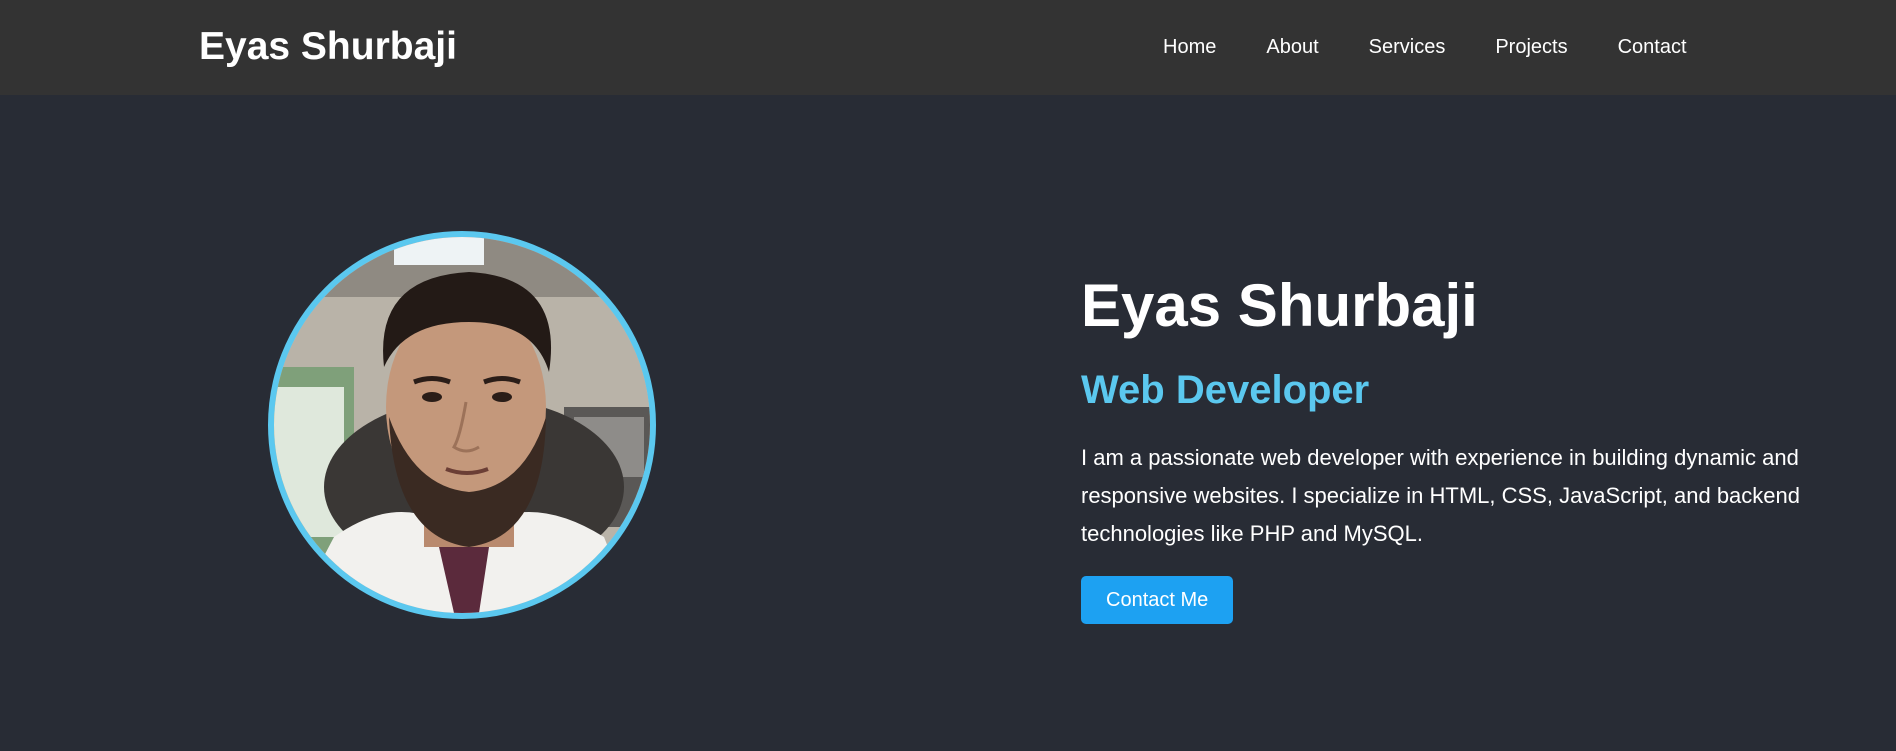  Describe the element at coordinates (1225, 390) in the screenshot. I see `hero-role: Web Developer` at that location.